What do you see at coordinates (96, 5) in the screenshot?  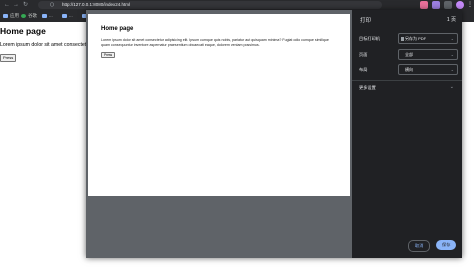 I see `url-text: http://127.0.0.1:8080/index24.html` at bounding box center [96, 5].